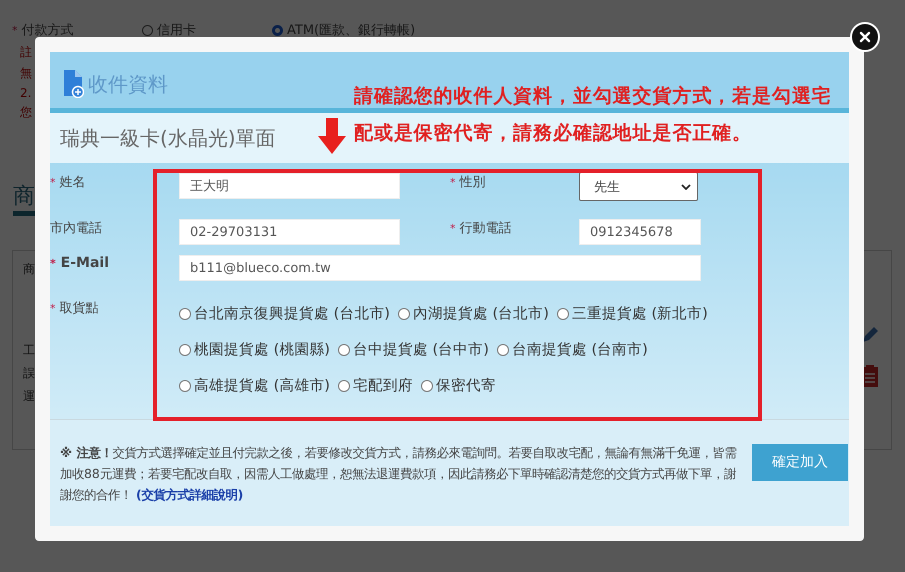  I want to click on pickup-option: 台北南京復興提貨處 (台北市), so click(284, 314).